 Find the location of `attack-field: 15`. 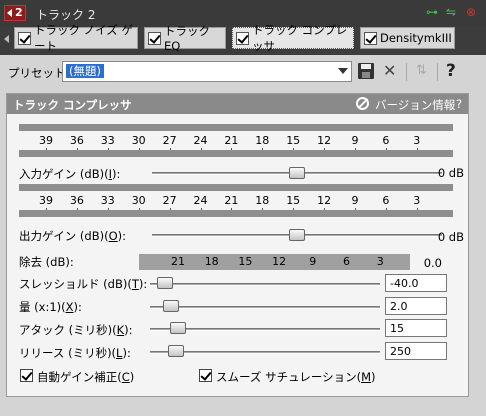

attack-field: 15 is located at coordinates (416, 328).